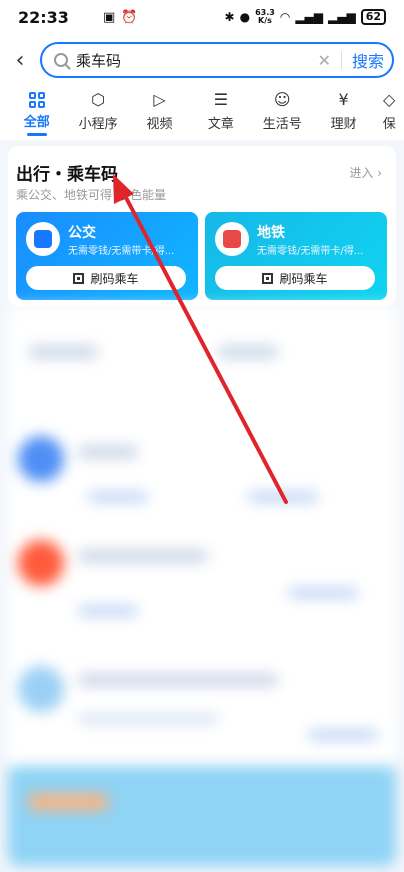 Image resolution: width=404 pixels, height=872 pixels. Describe the element at coordinates (245, 17) in the screenshot. I see `location-icon: ●` at that location.